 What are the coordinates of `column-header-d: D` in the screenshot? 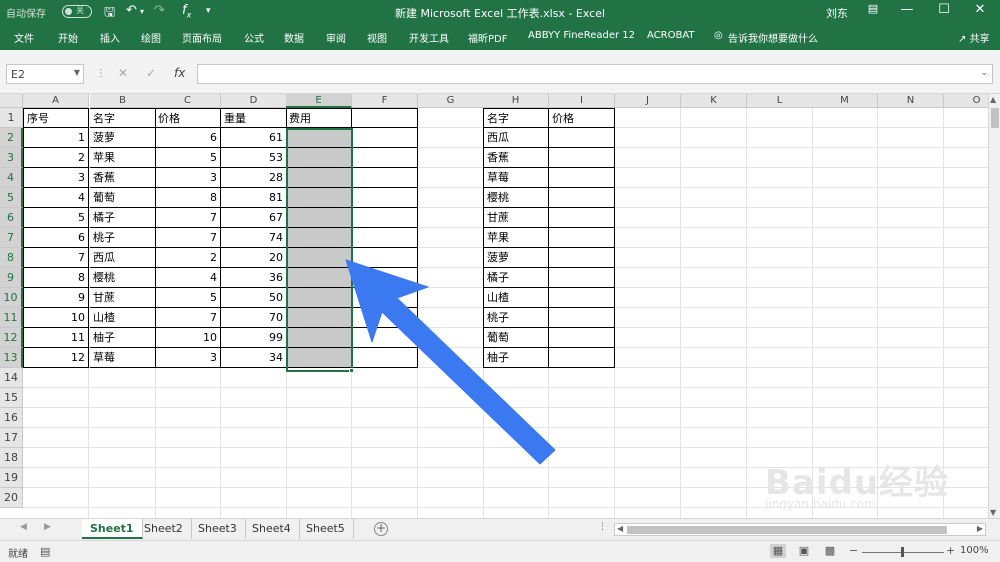 It's located at (254, 101).